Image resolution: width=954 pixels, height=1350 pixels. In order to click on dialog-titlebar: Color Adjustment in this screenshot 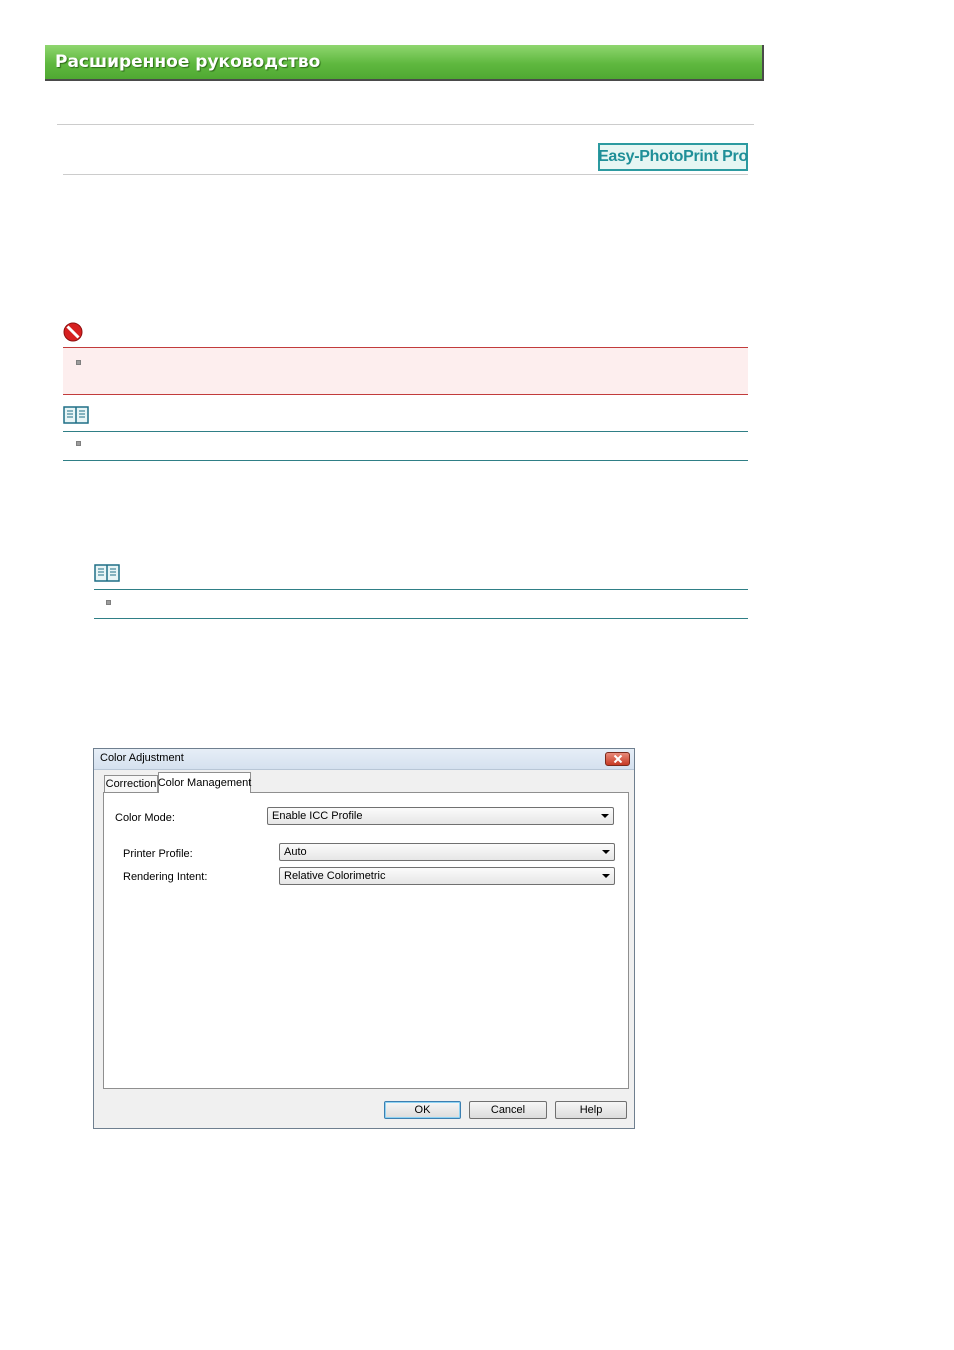, I will do `click(364, 759)`.